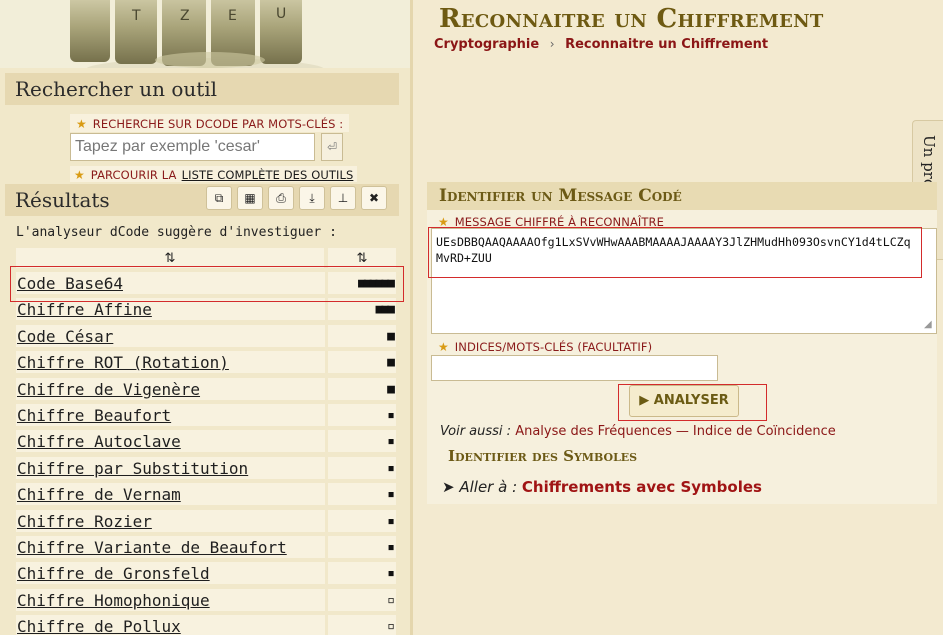 Image resolution: width=943 pixels, height=635 pixels. What do you see at coordinates (116, 89) in the screenshot?
I see `search-tool-title: Rechercher un outil` at bounding box center [116, 89].